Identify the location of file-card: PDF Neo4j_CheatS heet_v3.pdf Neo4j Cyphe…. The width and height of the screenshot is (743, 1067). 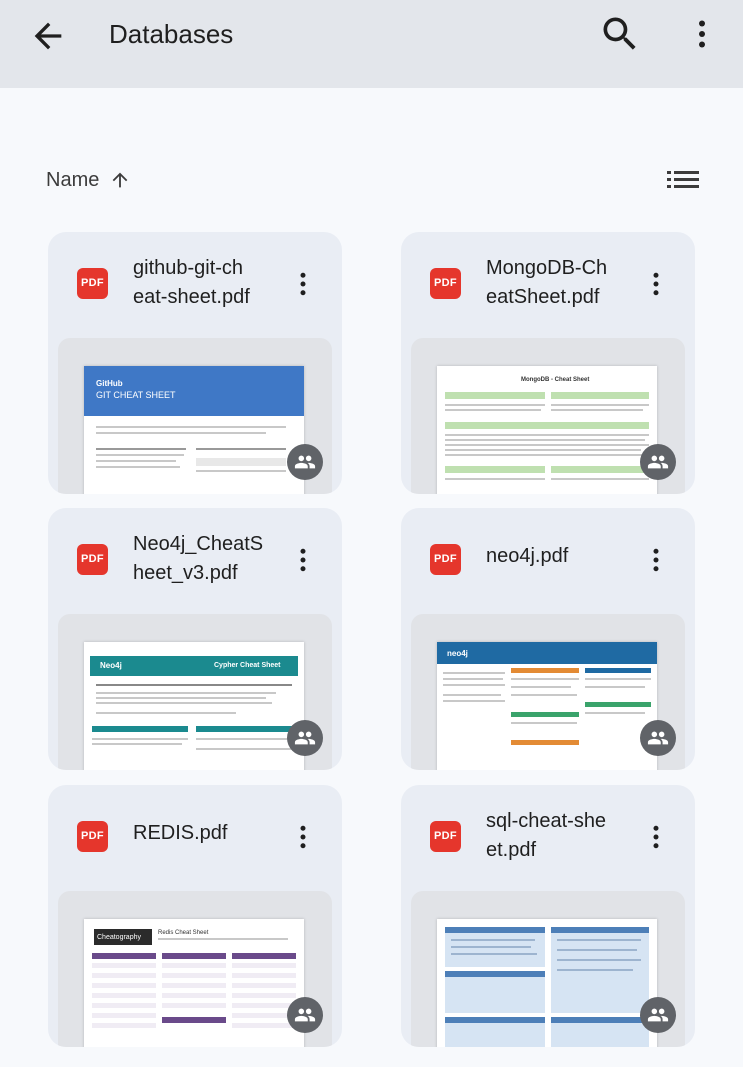
(195, 639).